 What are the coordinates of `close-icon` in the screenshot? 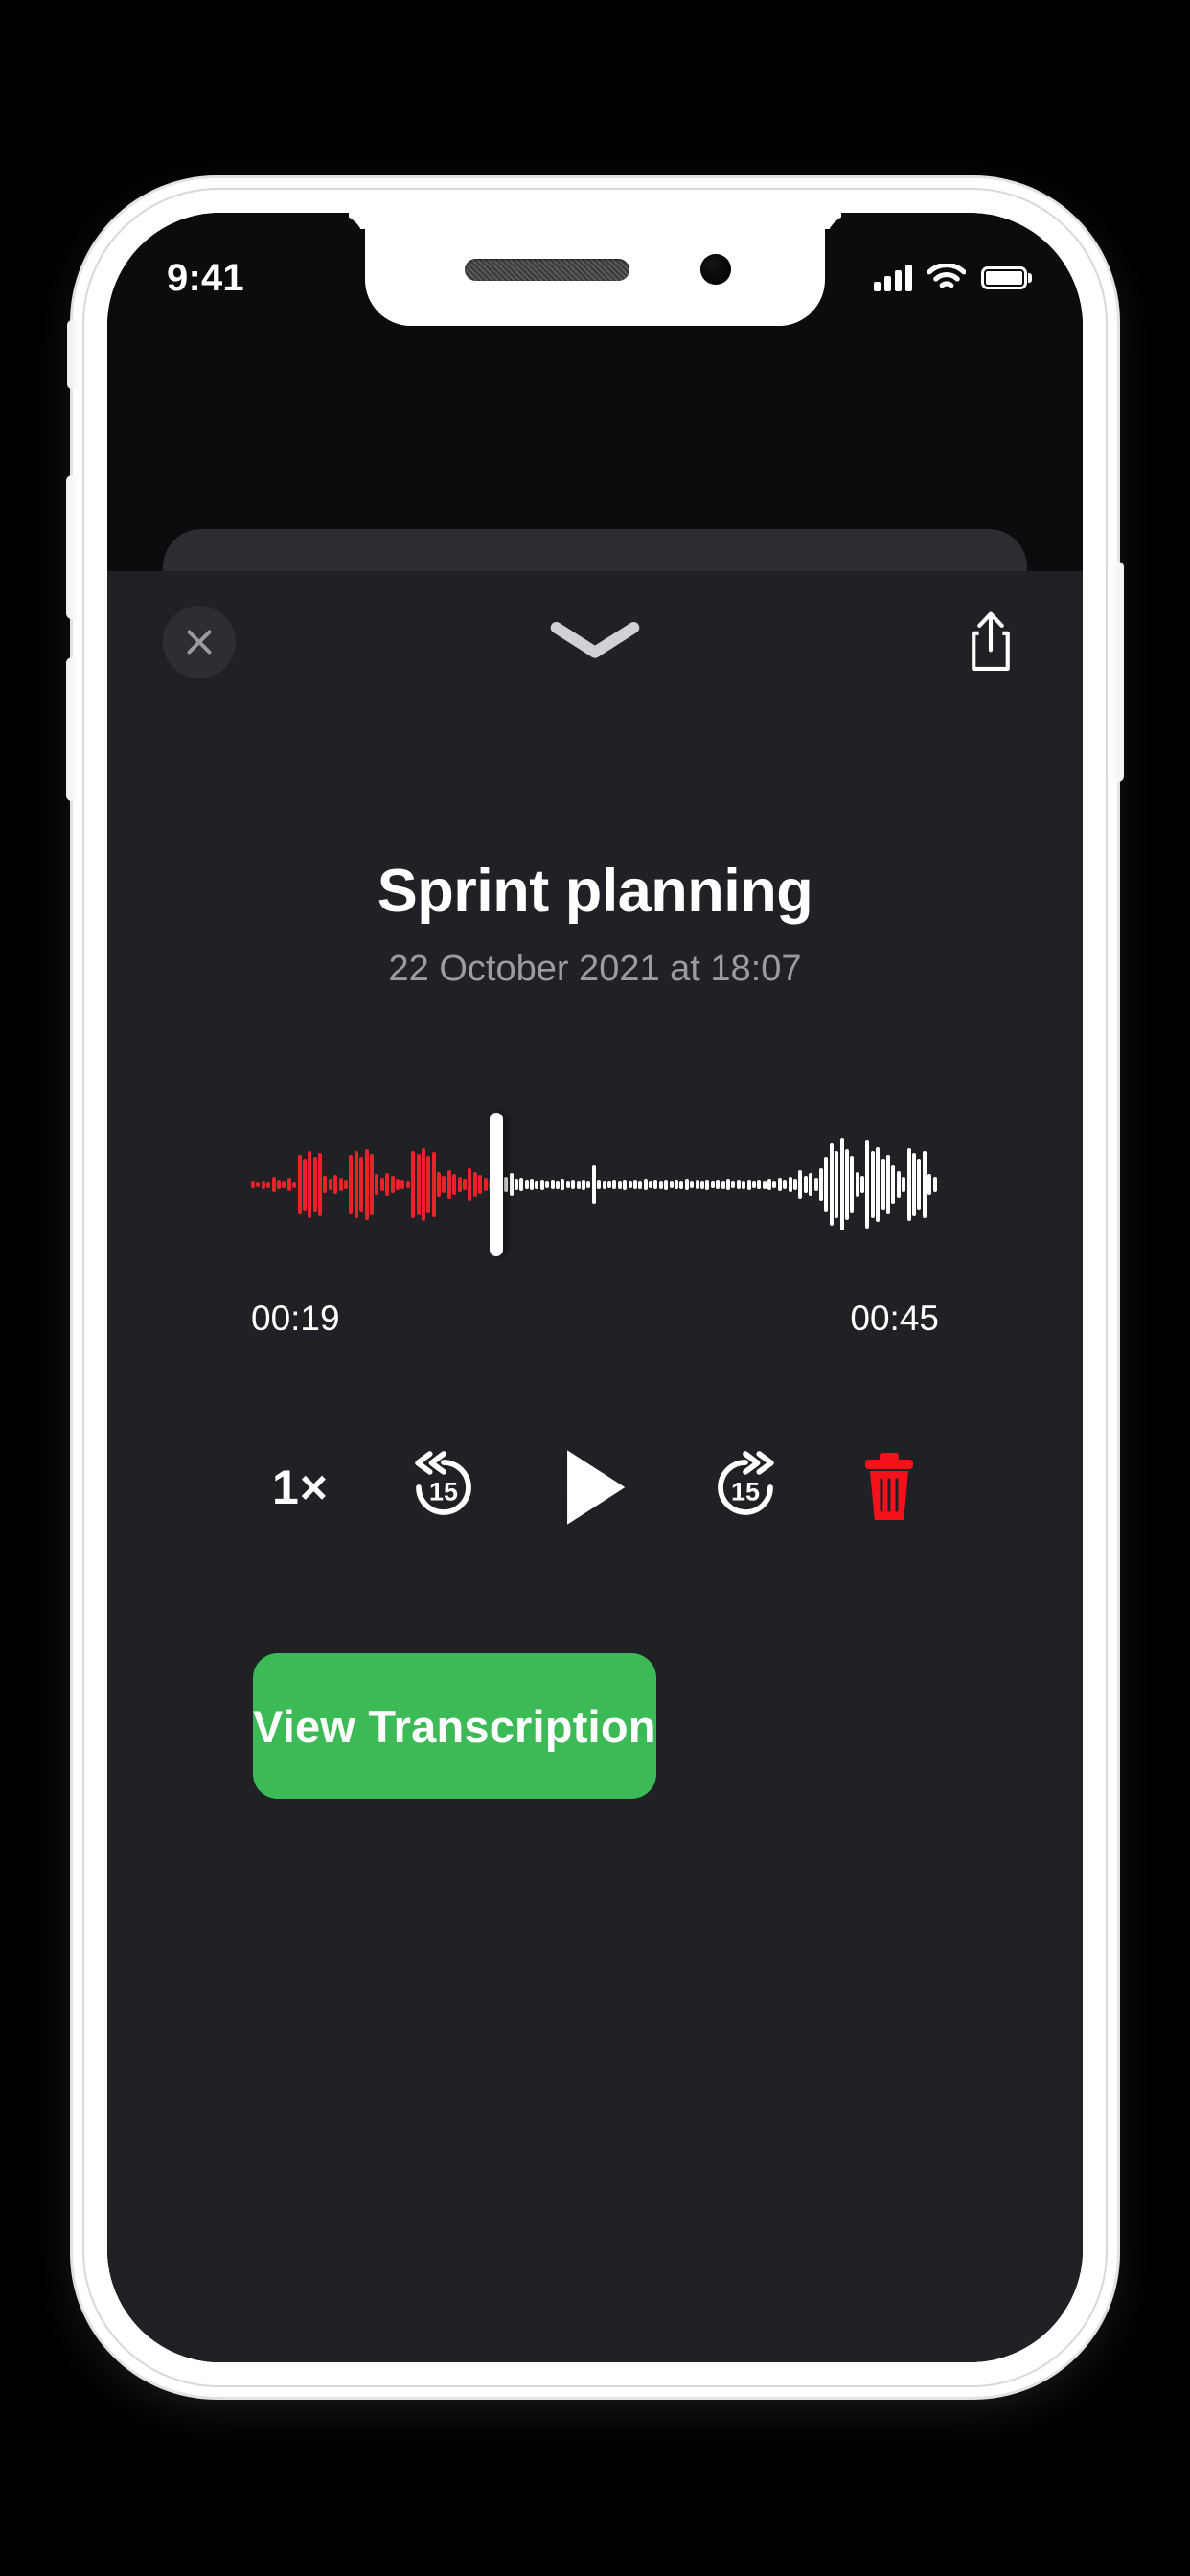 It's located at (199, 642).